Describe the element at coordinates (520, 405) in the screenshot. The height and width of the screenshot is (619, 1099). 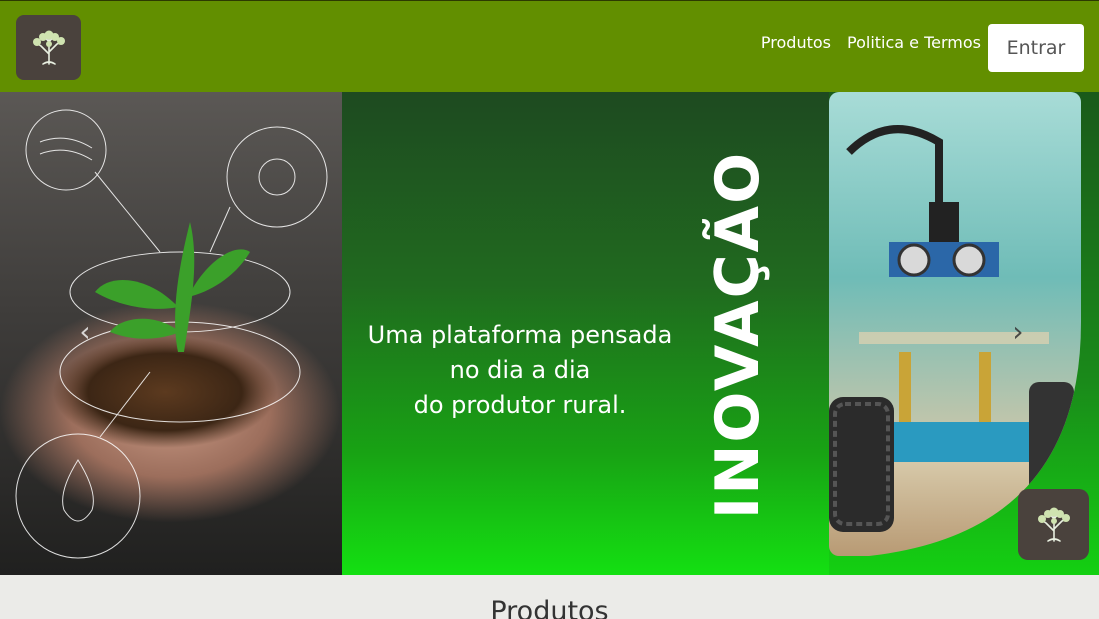
I see `hero-headline-line: do produtor rural.` at that location.